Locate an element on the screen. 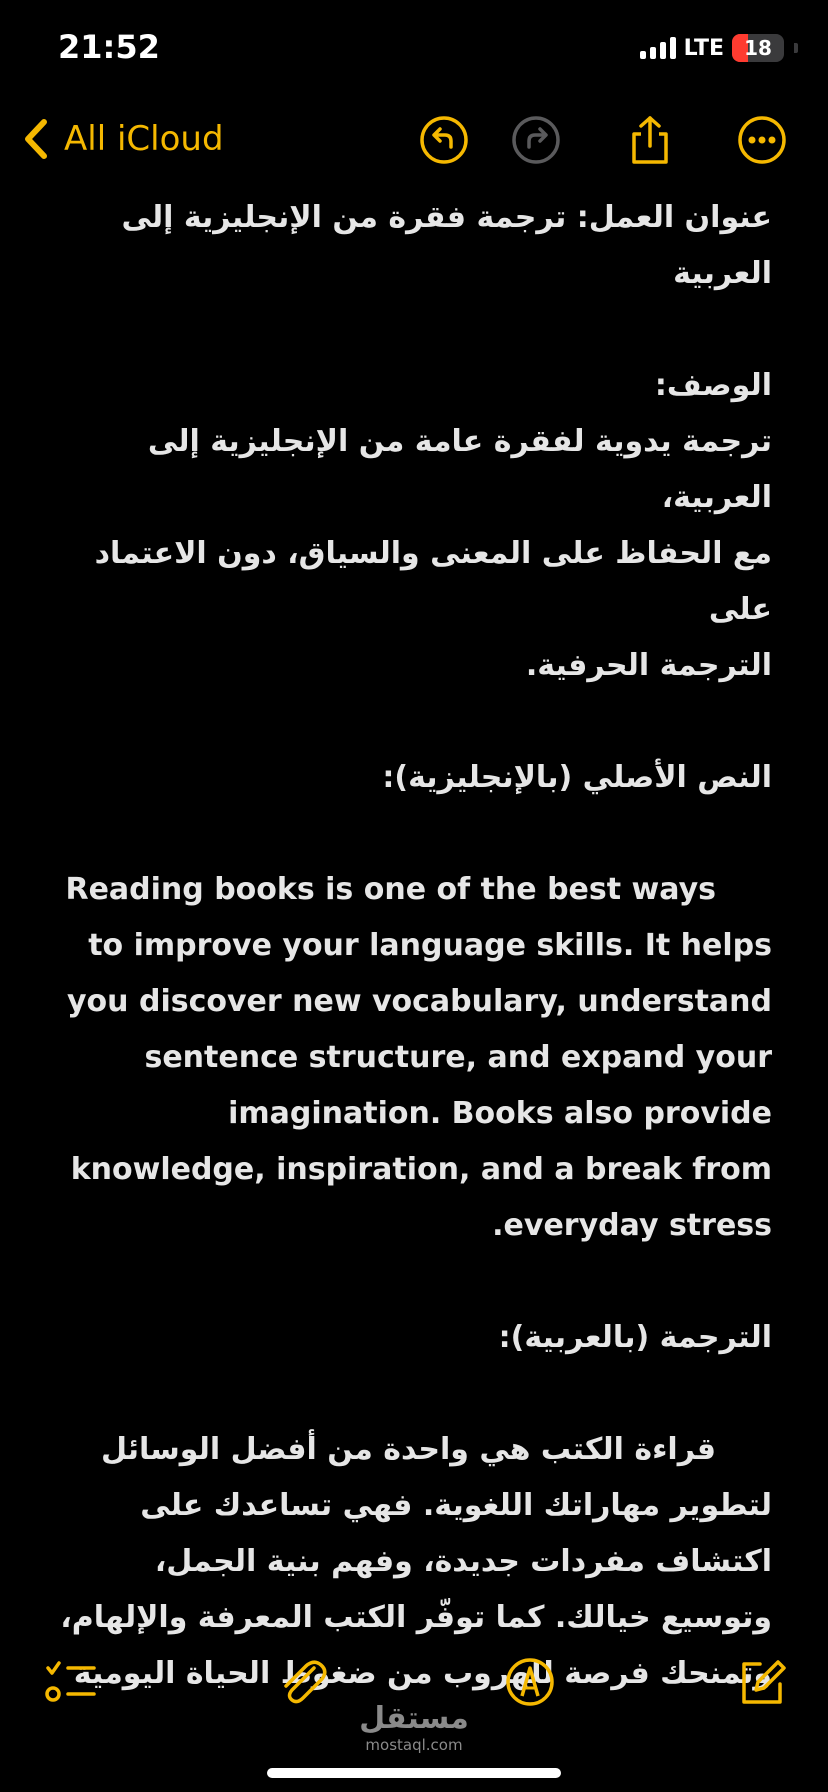  english-paragraph-line: knowledge, inspiration, and a break from is located at coordinates (421, 1169).